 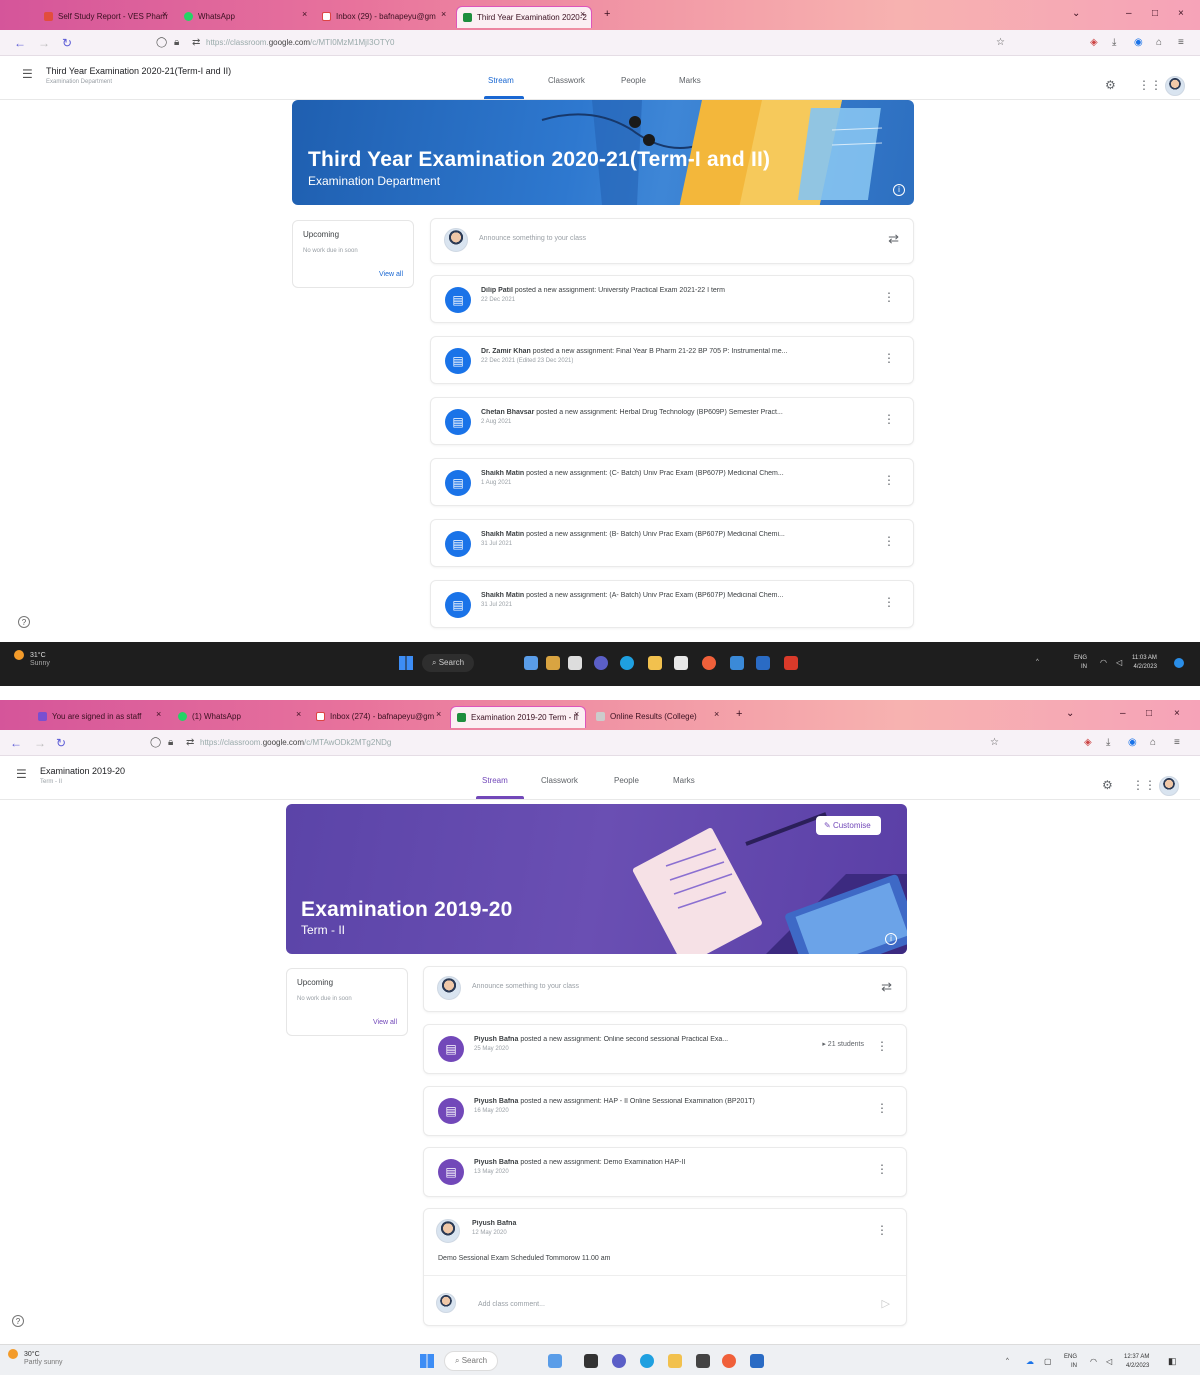 What do you see at coordinates (40, 743) in the screenshot?
I see `forward-icon: →` at bounding box center [40, 743].